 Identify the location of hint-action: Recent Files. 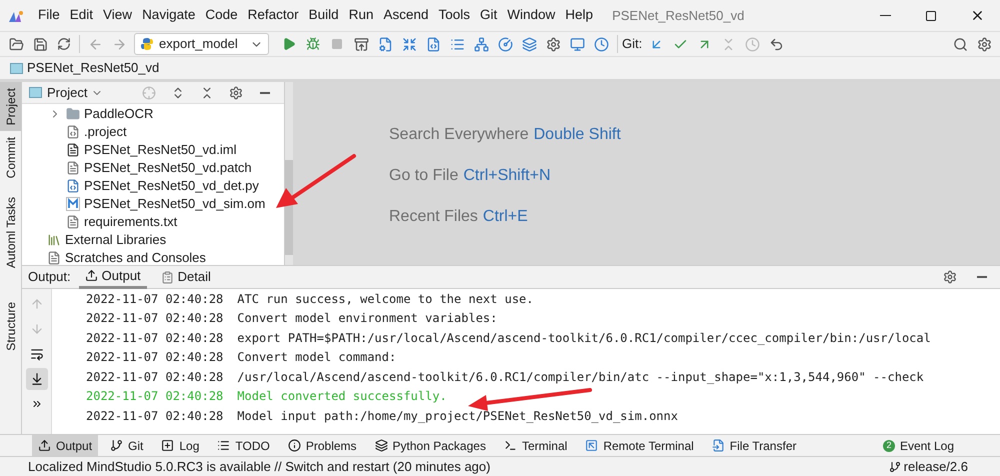
(433, 216).